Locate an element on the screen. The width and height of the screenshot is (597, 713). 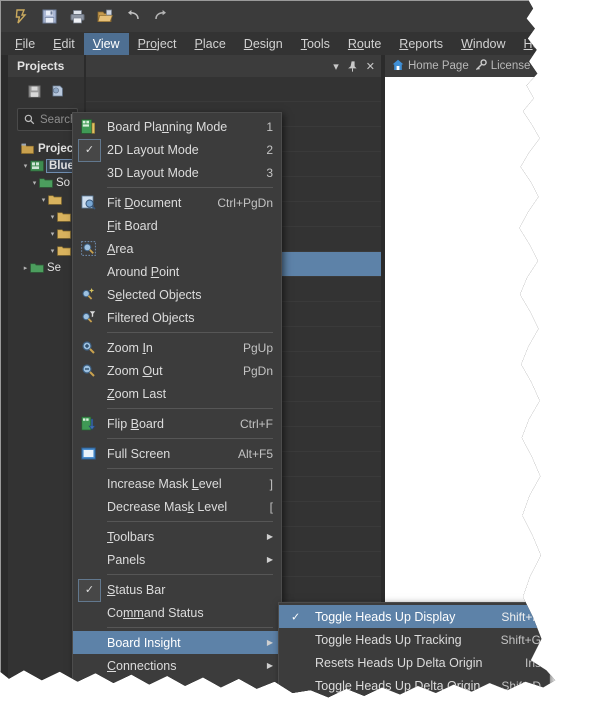
submenu-item-shortcut: Shift+D is located at coordinates (521, 685).